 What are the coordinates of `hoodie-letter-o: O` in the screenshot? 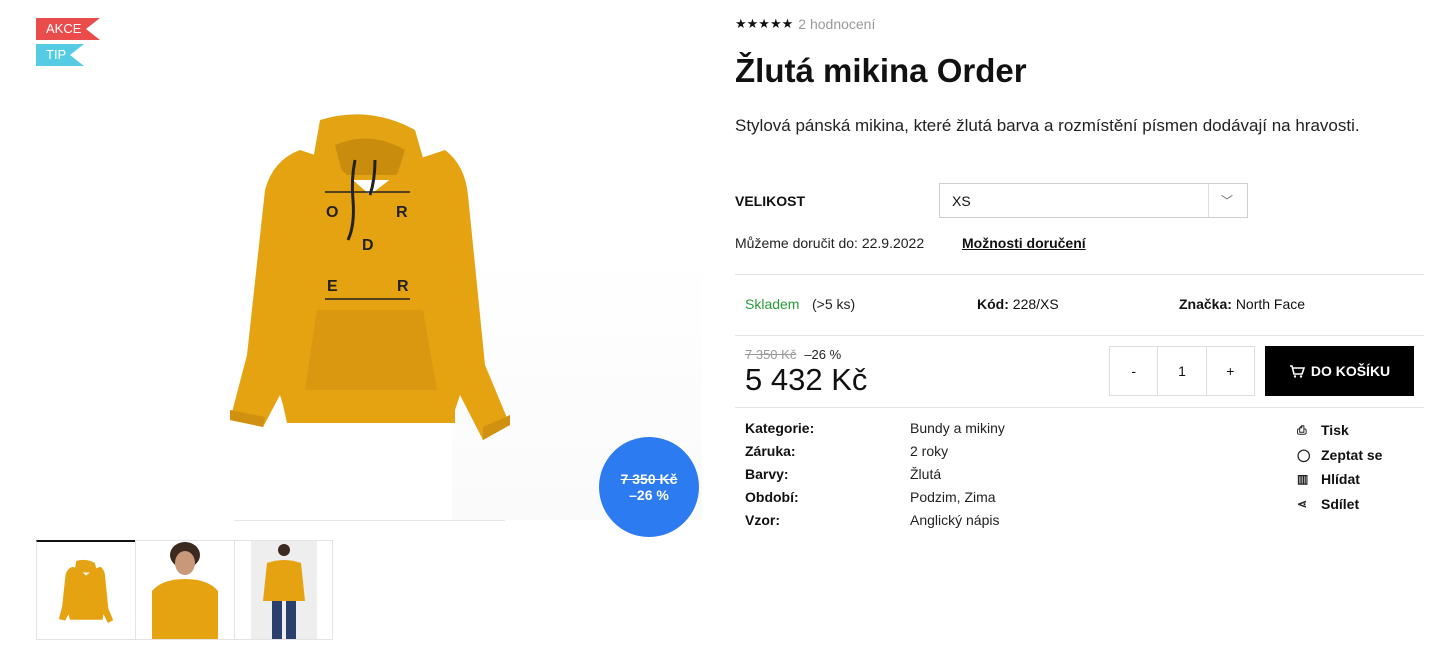 It's located at (332, 212).